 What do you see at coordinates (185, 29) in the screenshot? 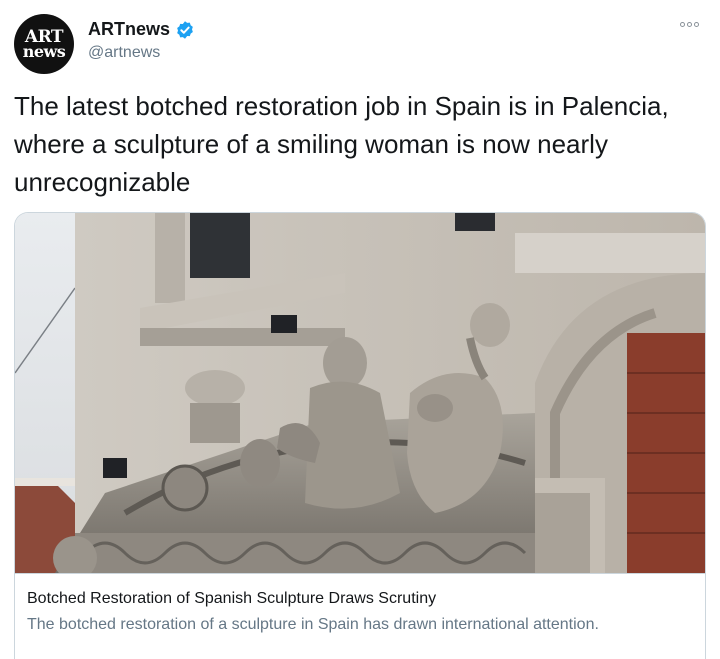
I see `verified-badge-icon` at bounding box center [185, 29].